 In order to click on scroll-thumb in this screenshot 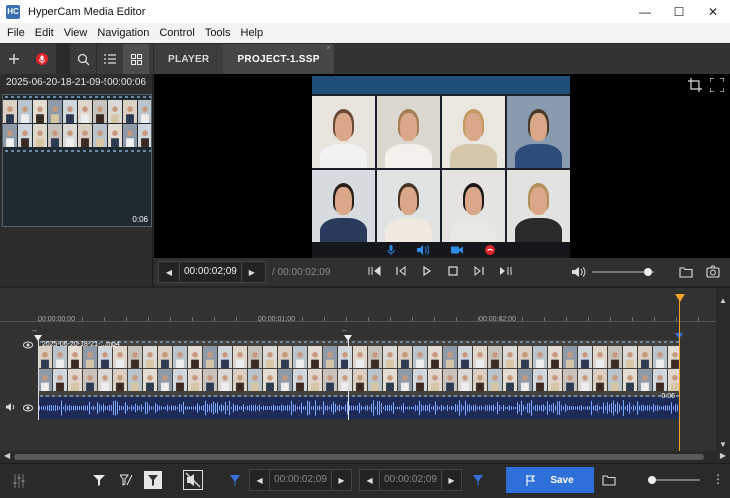, I will do `click(359, 457)`.